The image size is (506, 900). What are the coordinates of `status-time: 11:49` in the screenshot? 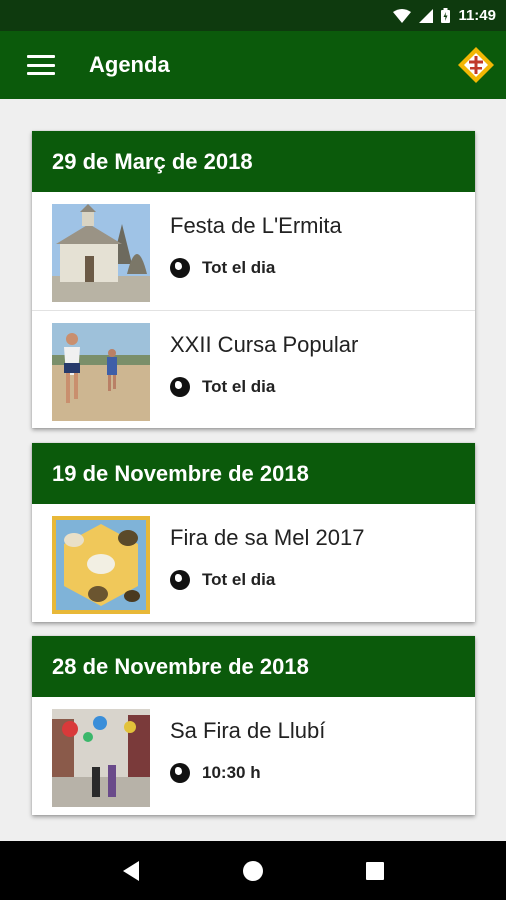 It's located at (477, 15).